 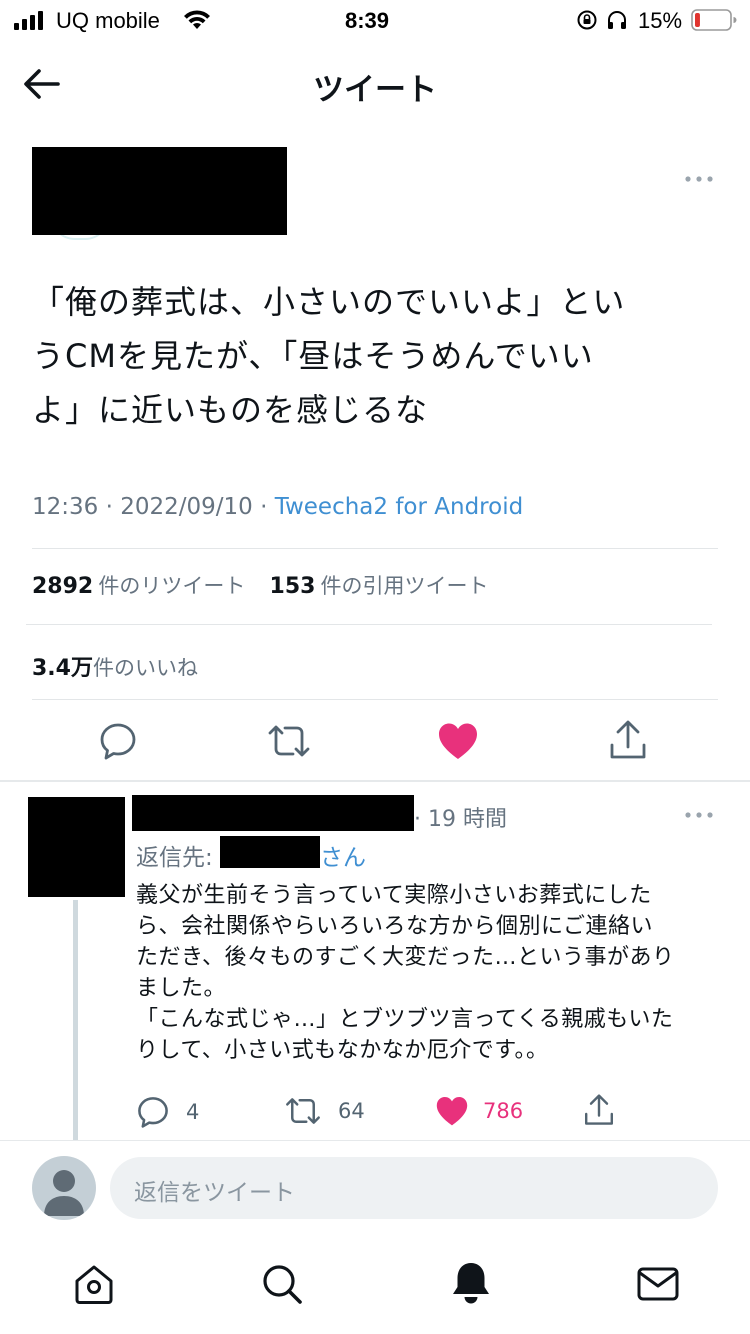 What do you see at coordinates (404, 586) in the screenshot?
I see `quote-label: 件の引用ツイート` at bounding box center [404, 586].